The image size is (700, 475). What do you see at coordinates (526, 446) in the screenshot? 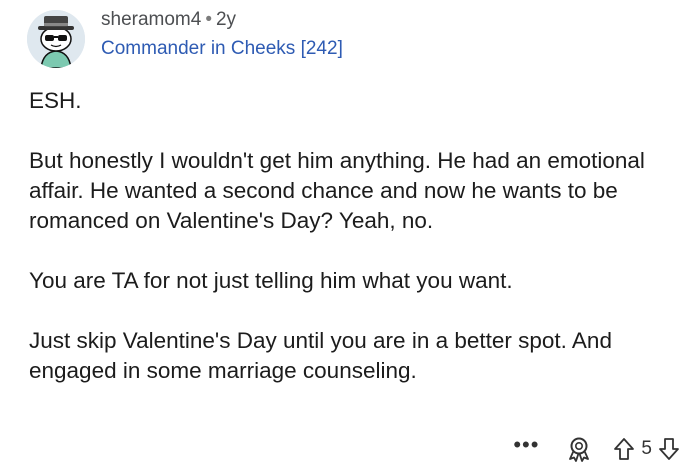
I see `more-options-button: •••` at bounding box center [526, 446].